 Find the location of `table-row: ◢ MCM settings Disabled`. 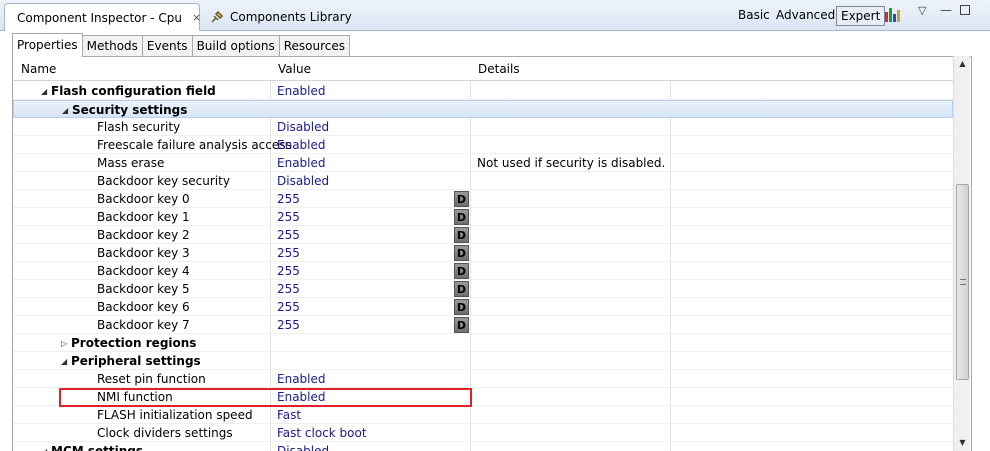

table-row: ◢ MCM settings Disabled is located at coordinates (483, 446).